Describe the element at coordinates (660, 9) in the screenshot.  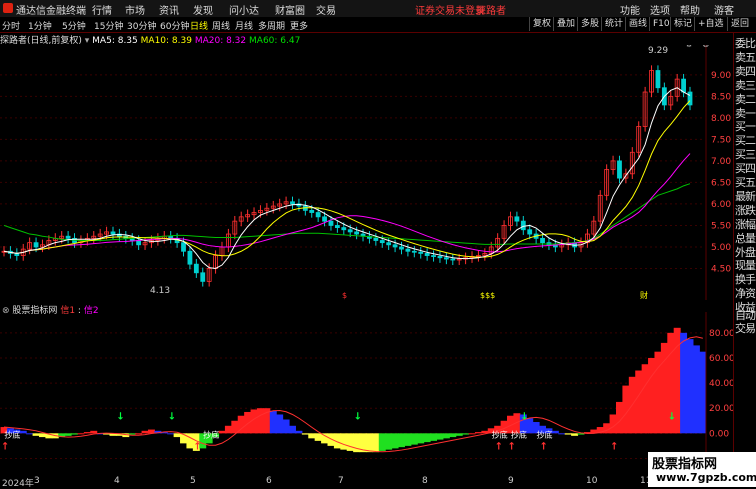
I see `menu-options: 选项` at that location.